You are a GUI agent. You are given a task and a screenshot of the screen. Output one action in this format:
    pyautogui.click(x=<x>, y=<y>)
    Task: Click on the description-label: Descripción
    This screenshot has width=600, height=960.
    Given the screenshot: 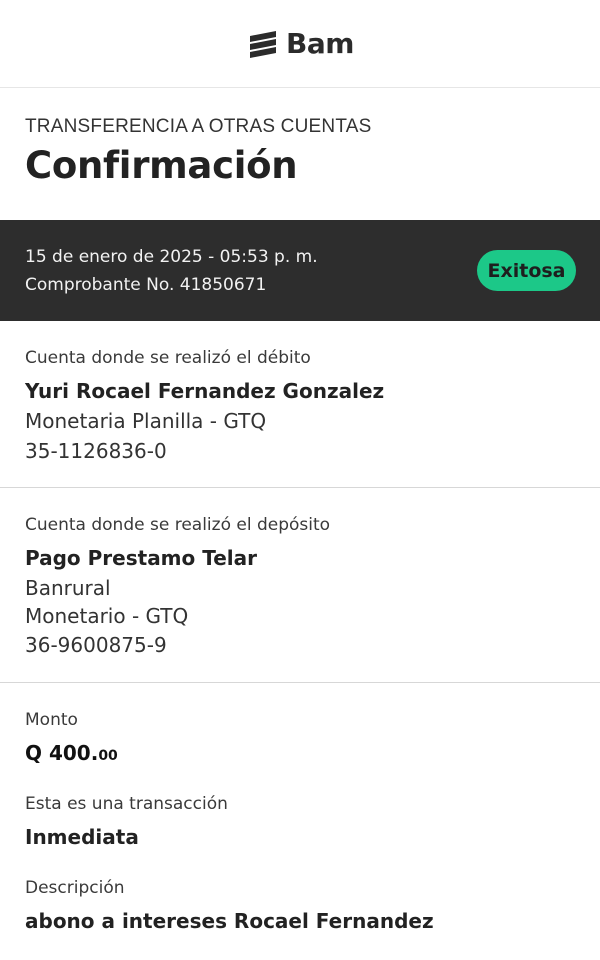 What is the action you would take?
    pyautogui.click(x=75, y=888)
    